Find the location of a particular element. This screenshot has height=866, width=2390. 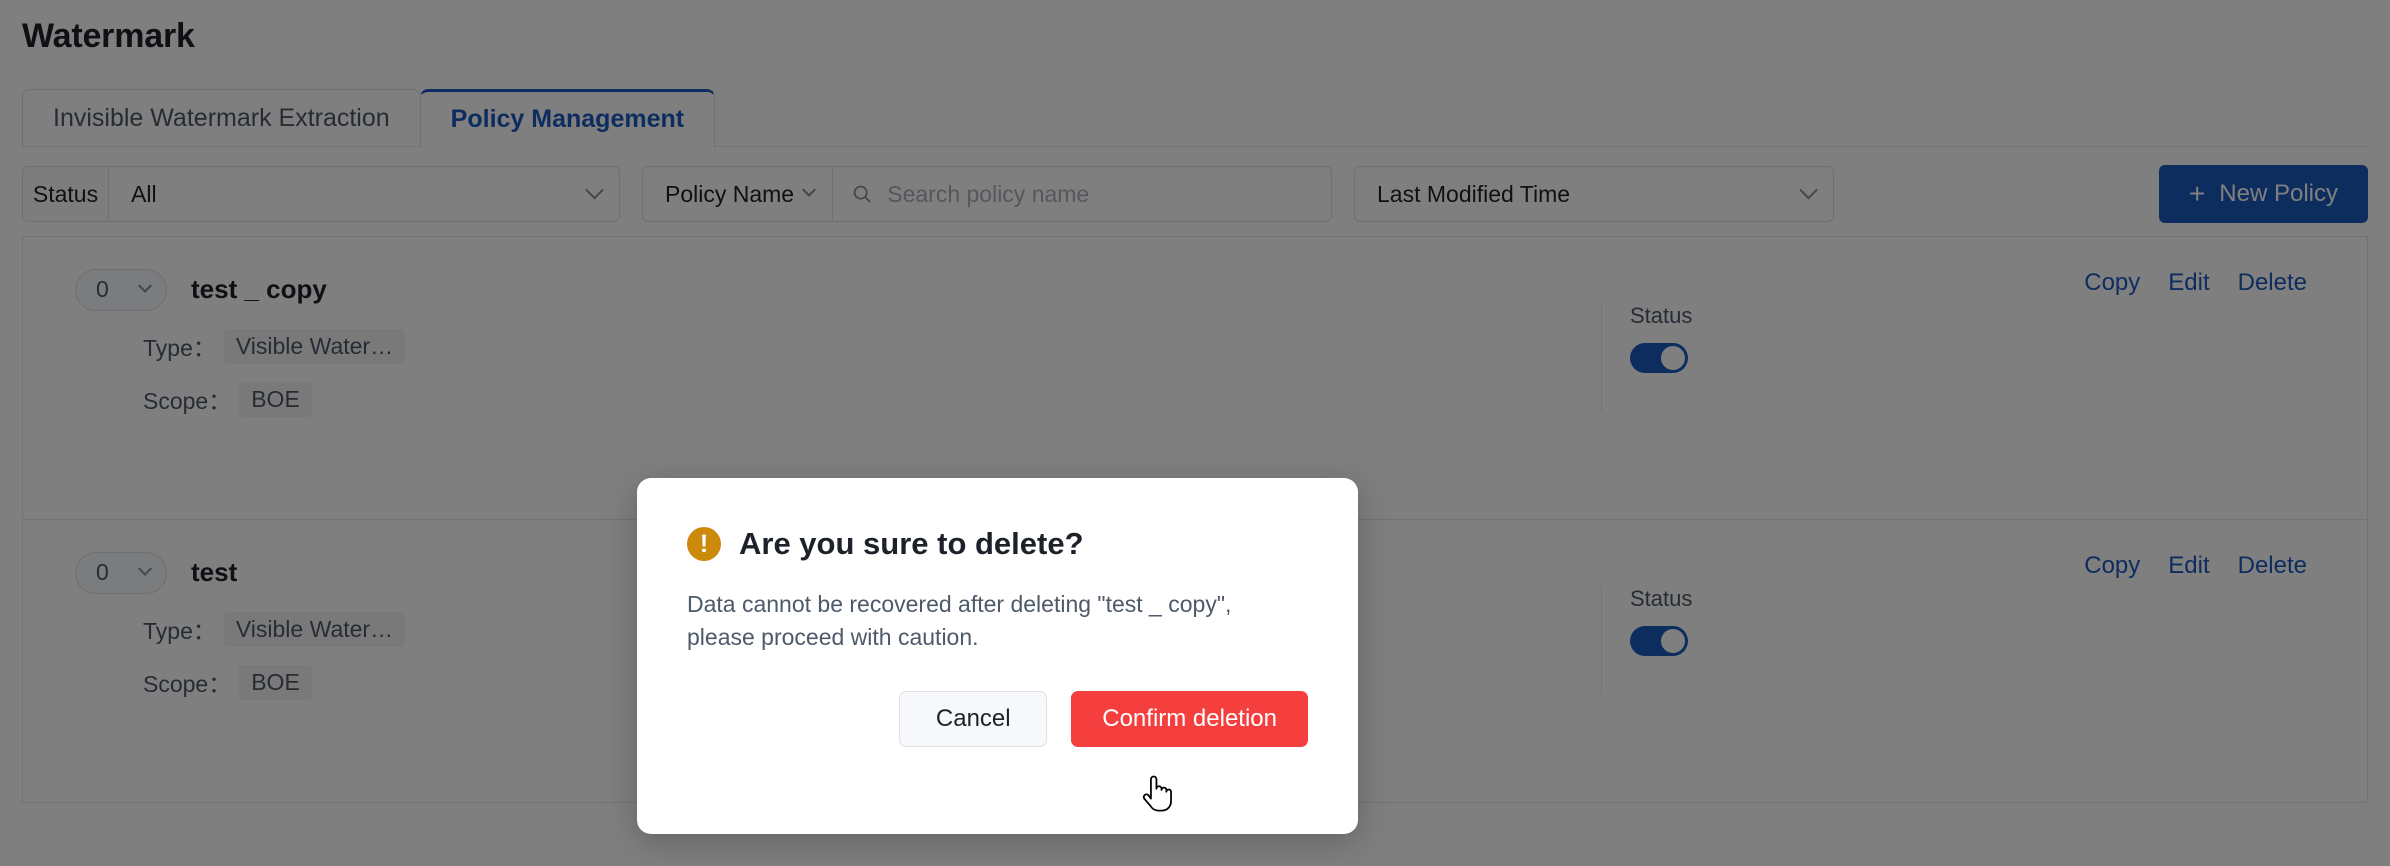

dialog-title: Are you sure to delete? is located at coordinates (911, 543).